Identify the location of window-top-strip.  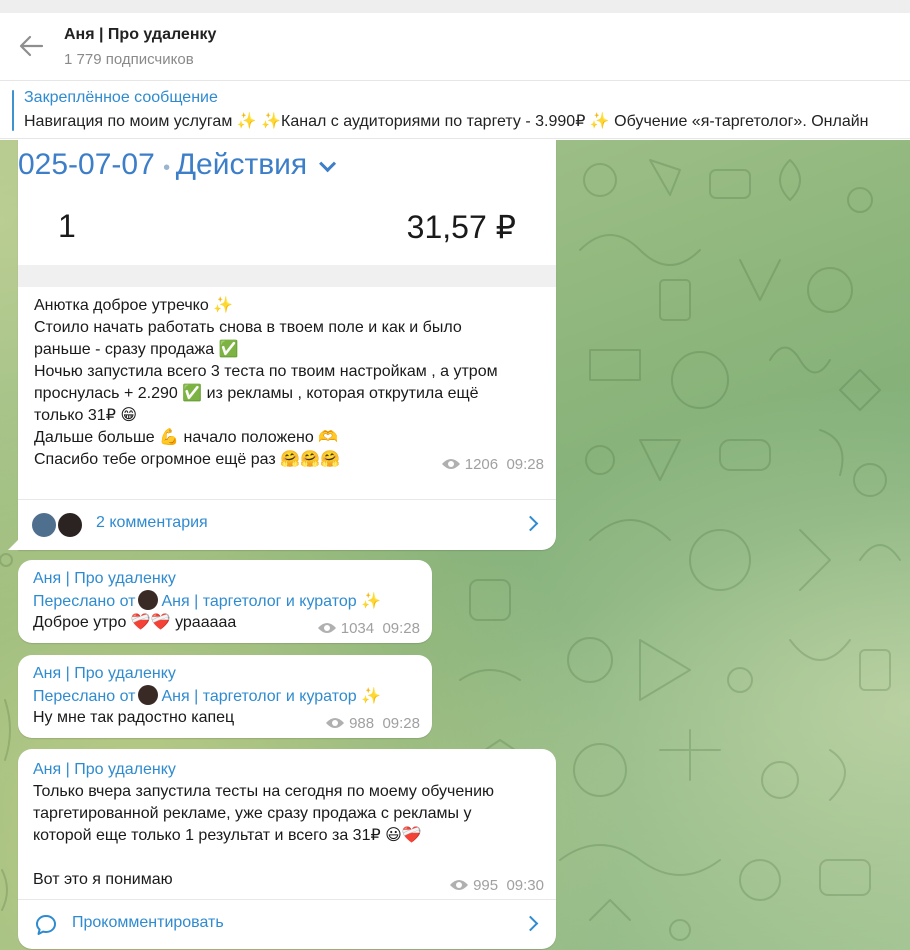
(455, 6).